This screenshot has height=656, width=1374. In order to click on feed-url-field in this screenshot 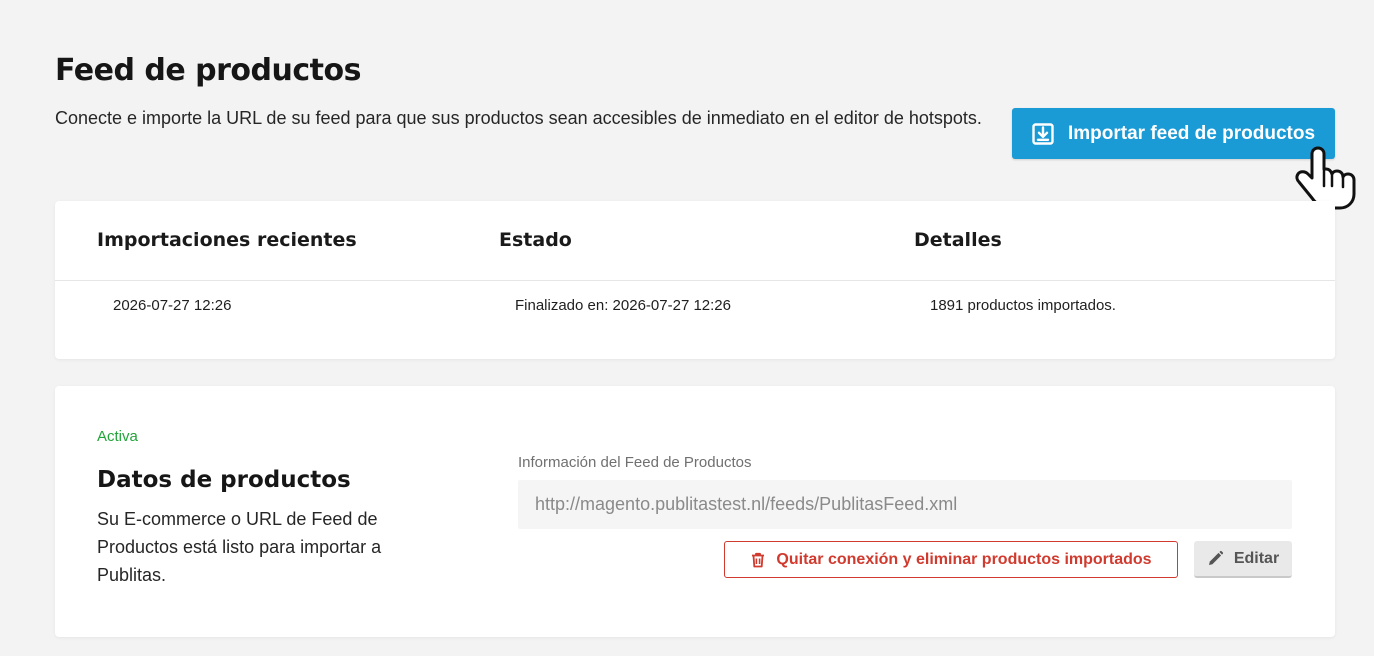, I will do `click(905, 504)`.